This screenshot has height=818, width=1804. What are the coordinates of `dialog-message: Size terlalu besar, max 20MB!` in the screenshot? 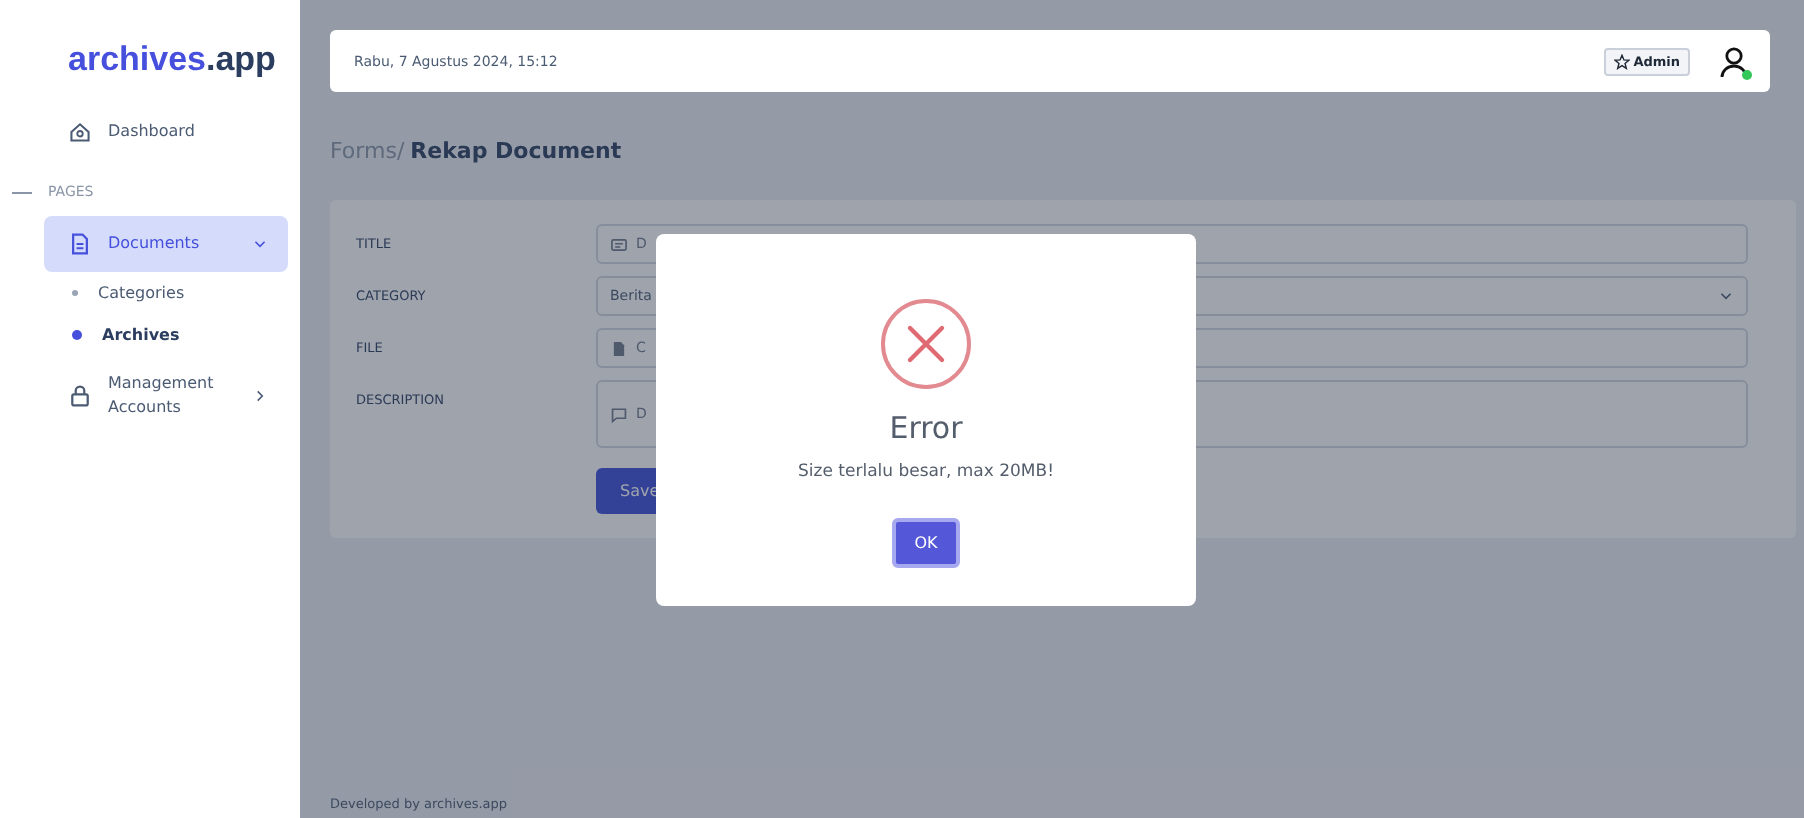 It's located at (926, 472).